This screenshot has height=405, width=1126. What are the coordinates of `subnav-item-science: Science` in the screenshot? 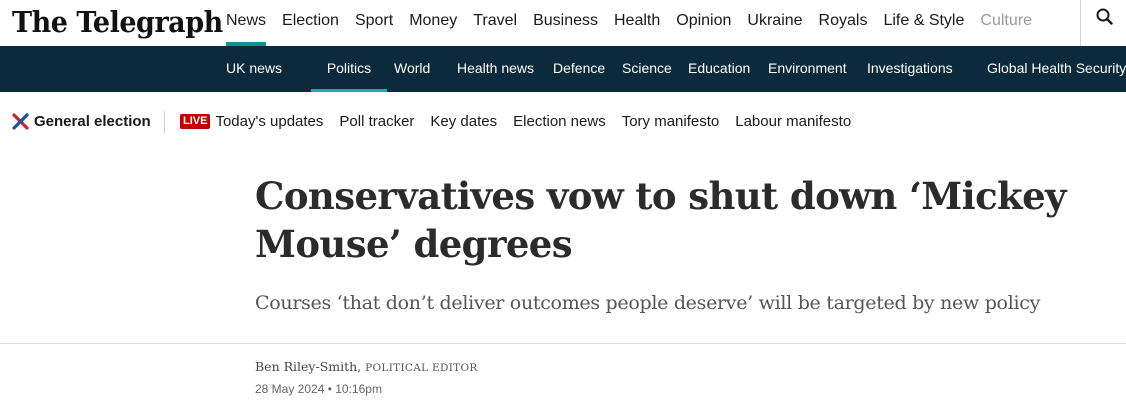 It's located at (655, 69).